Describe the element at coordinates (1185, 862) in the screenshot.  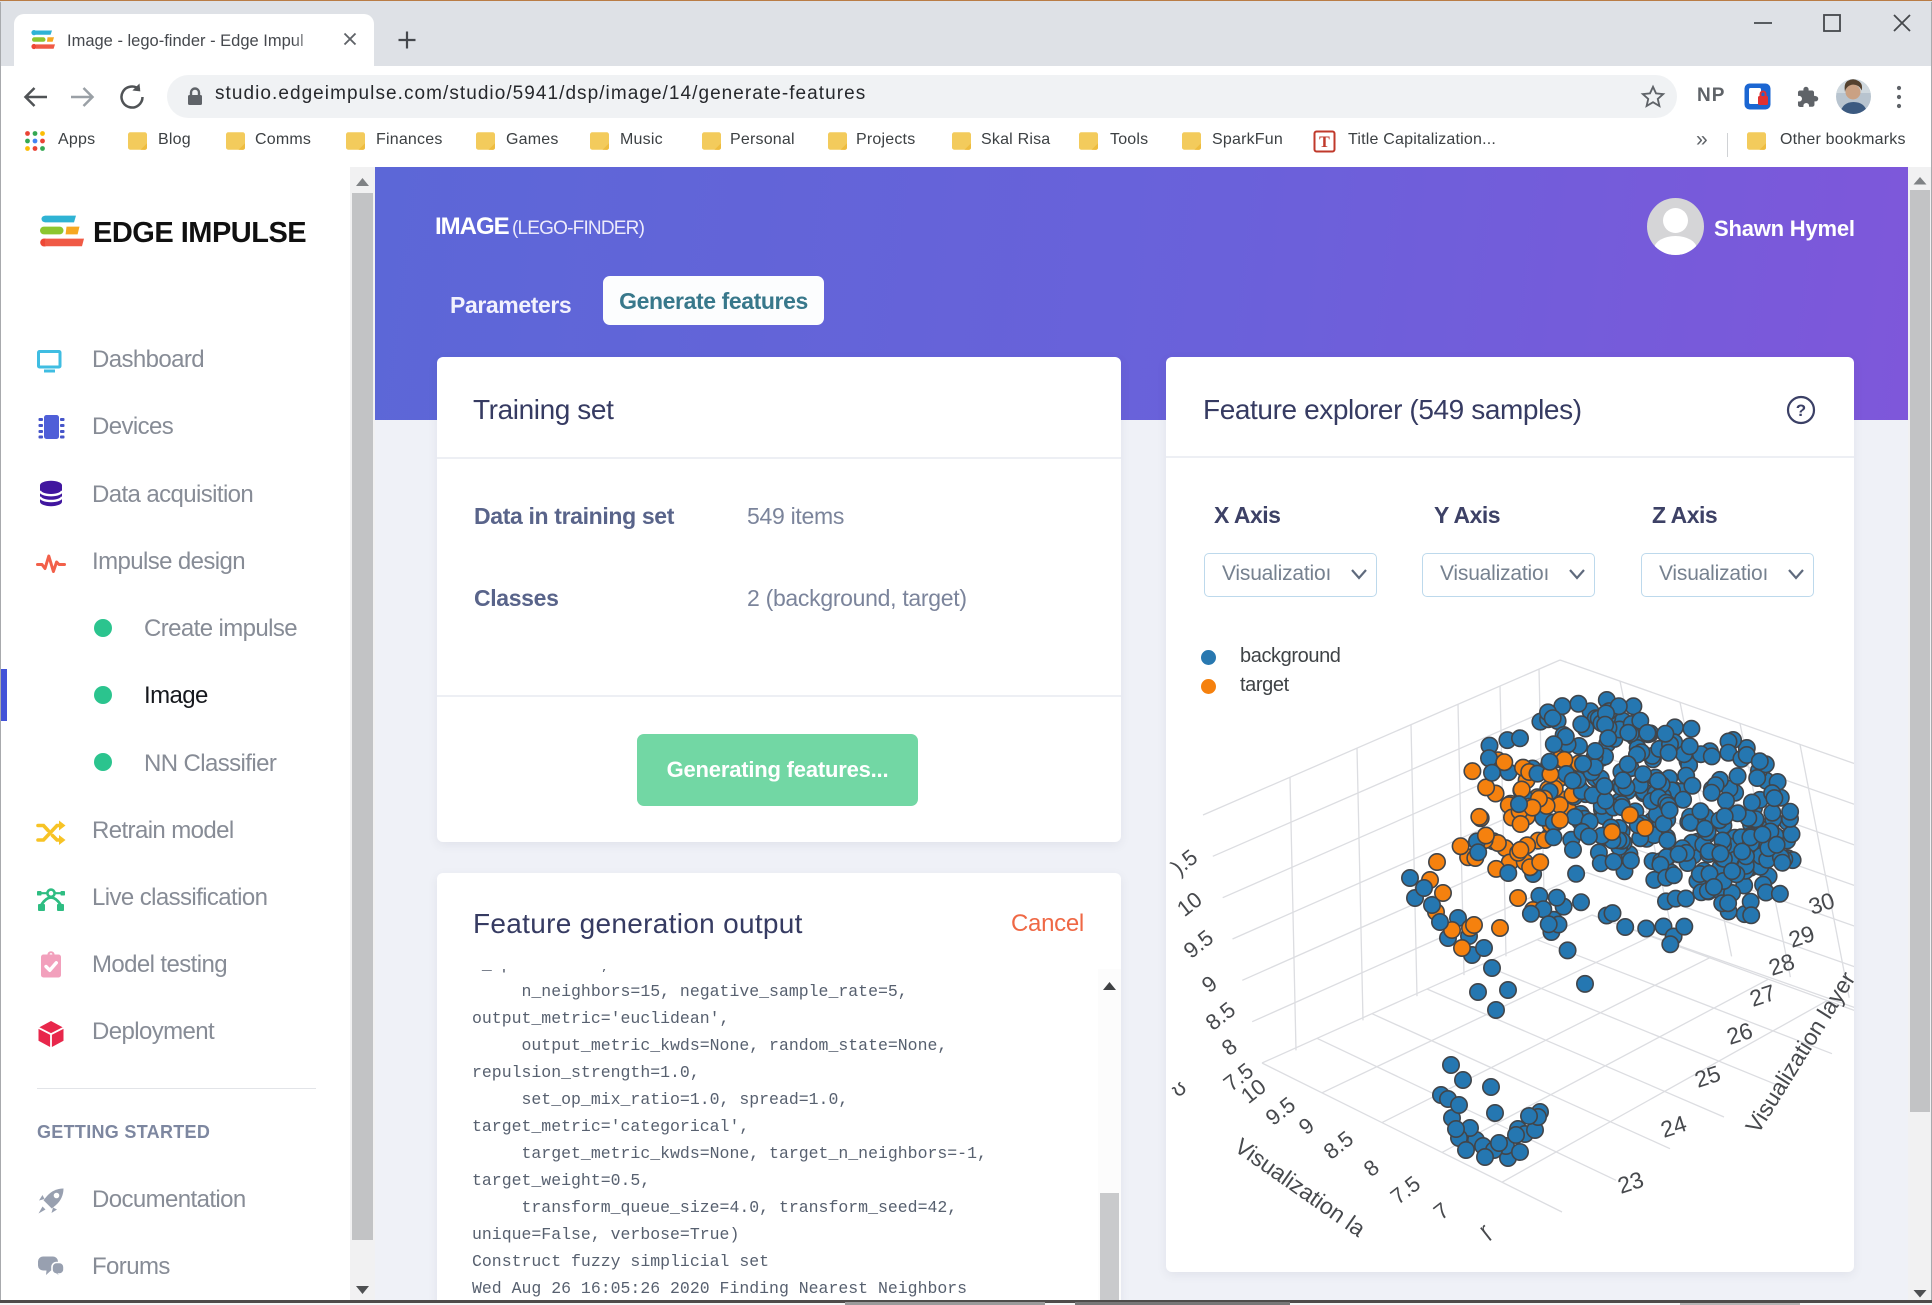
I see `svg-text: ).5` at that location.